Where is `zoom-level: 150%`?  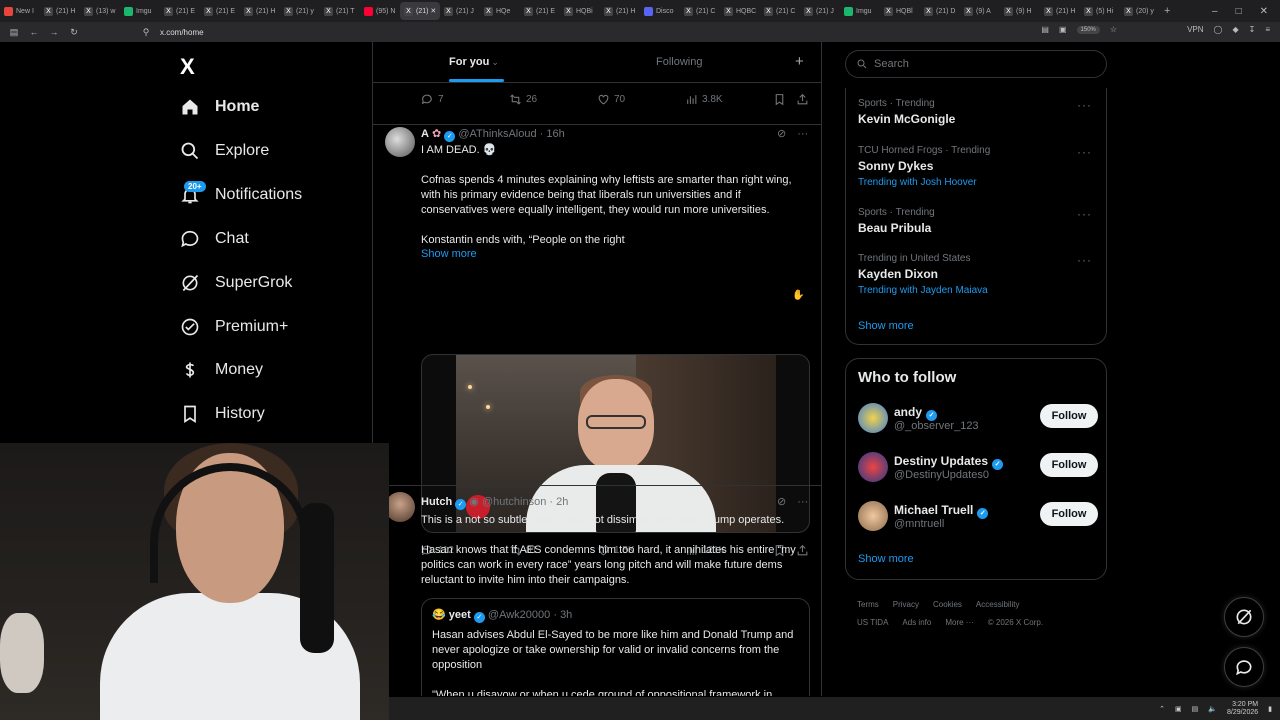 zoom-level: 150% is located at coordinates (1088, 29).